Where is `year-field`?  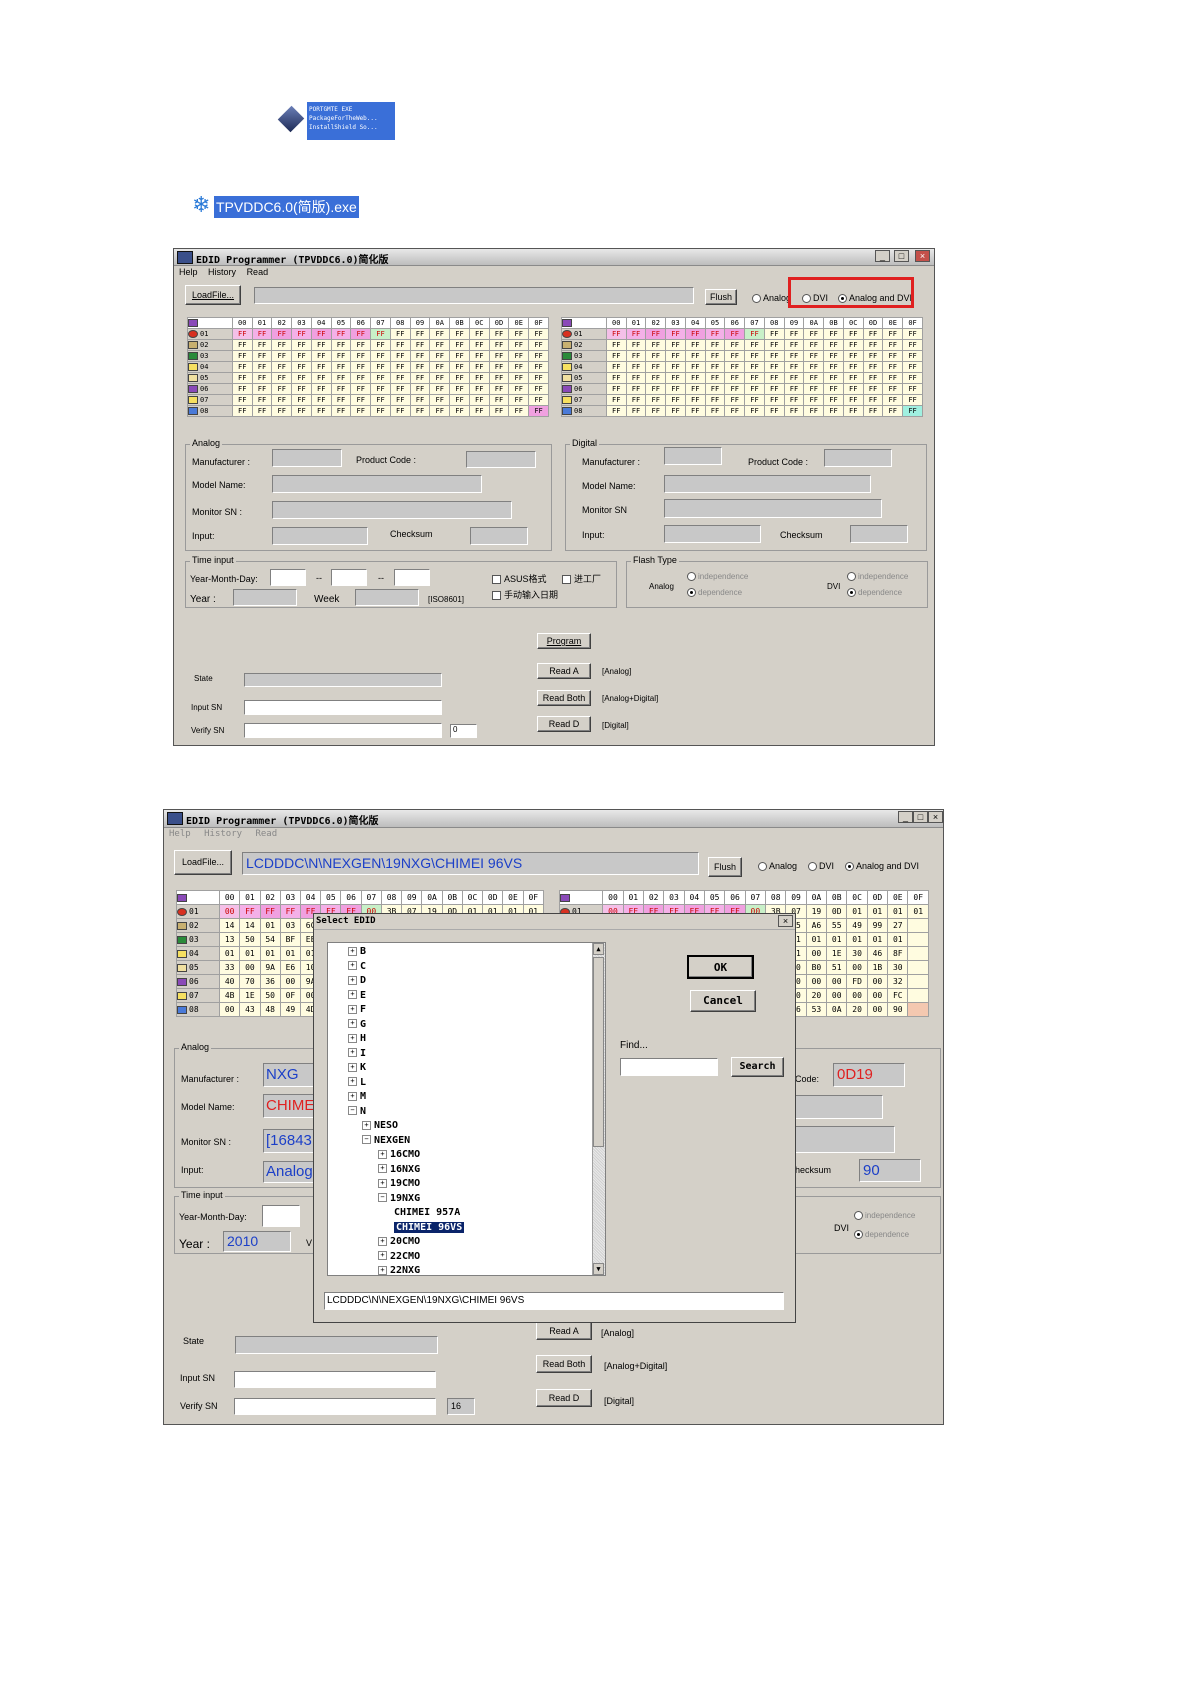 year-field is located at coordinates (281, 1216).